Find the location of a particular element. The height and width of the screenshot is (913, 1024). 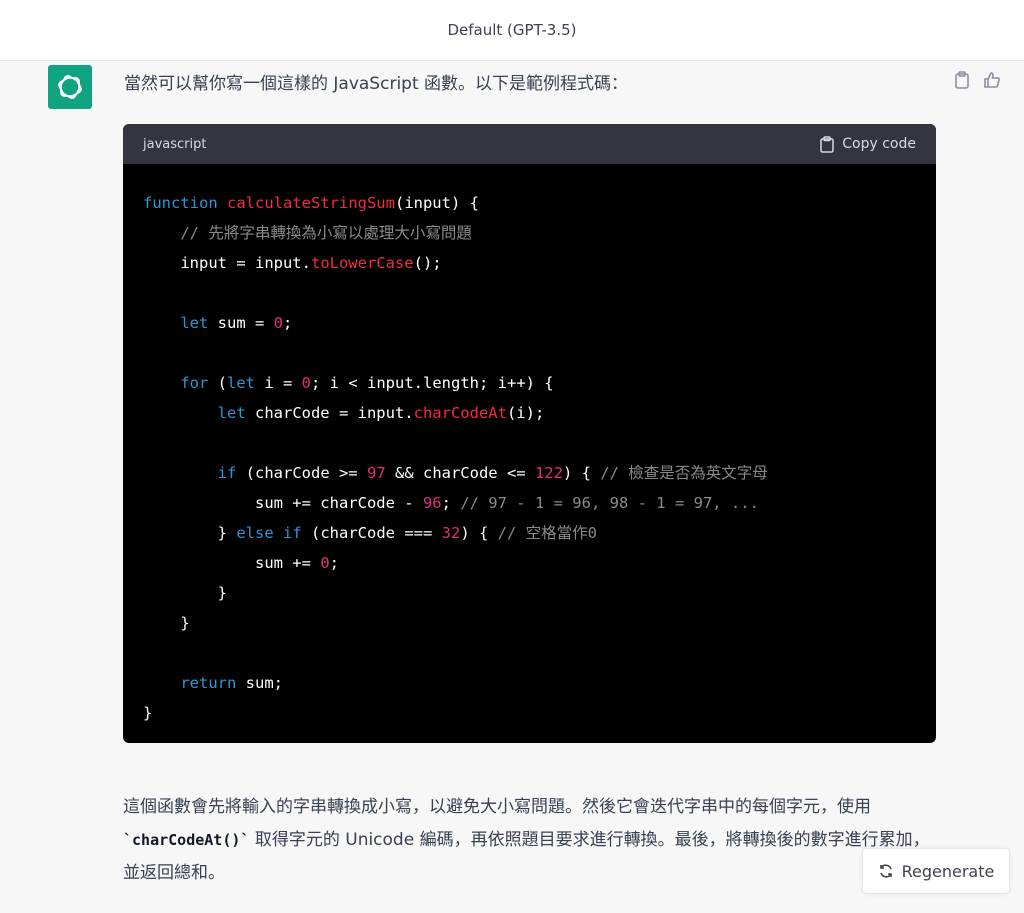

copy-code-button: Copy code is located at coordinates (868, 144).